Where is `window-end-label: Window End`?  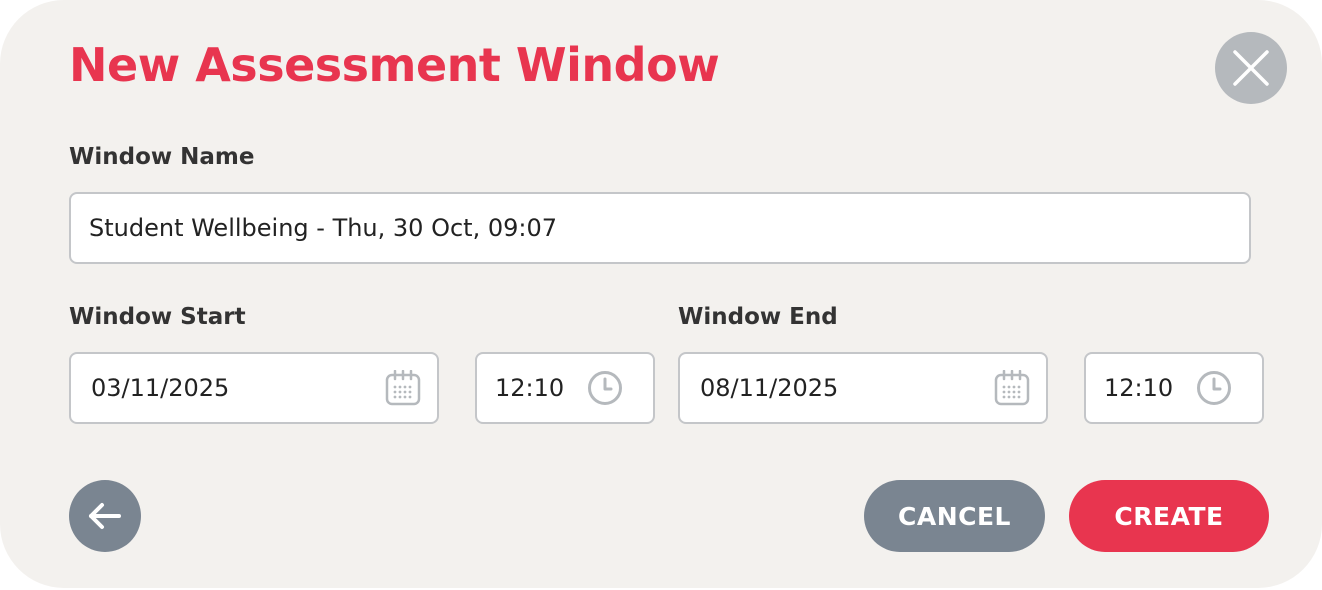
window-end-label: Window End is located at coordinates (758, 317).